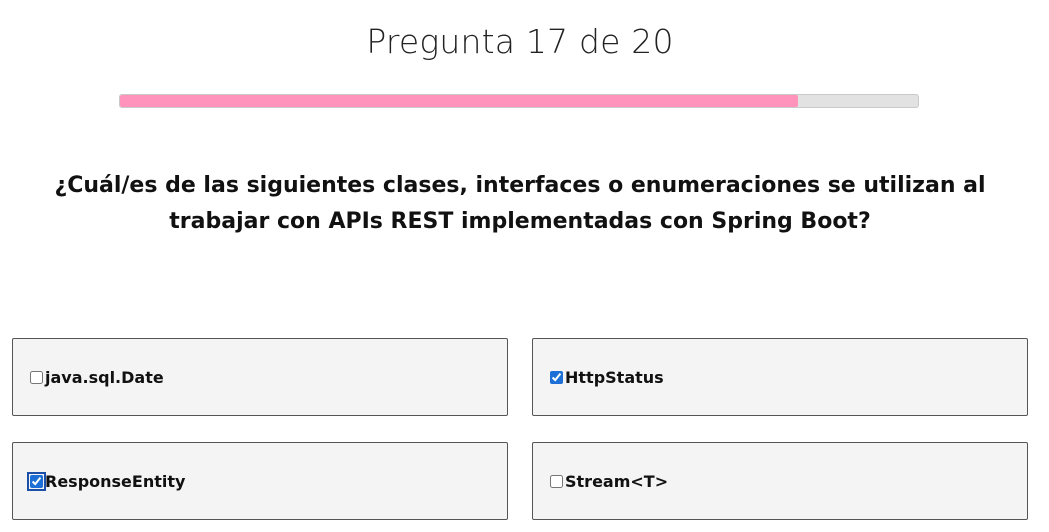  Describe the element at coordinates (520, 41) in the screenshot. I see `page-title: Pregunta 17 de 20` at that location.